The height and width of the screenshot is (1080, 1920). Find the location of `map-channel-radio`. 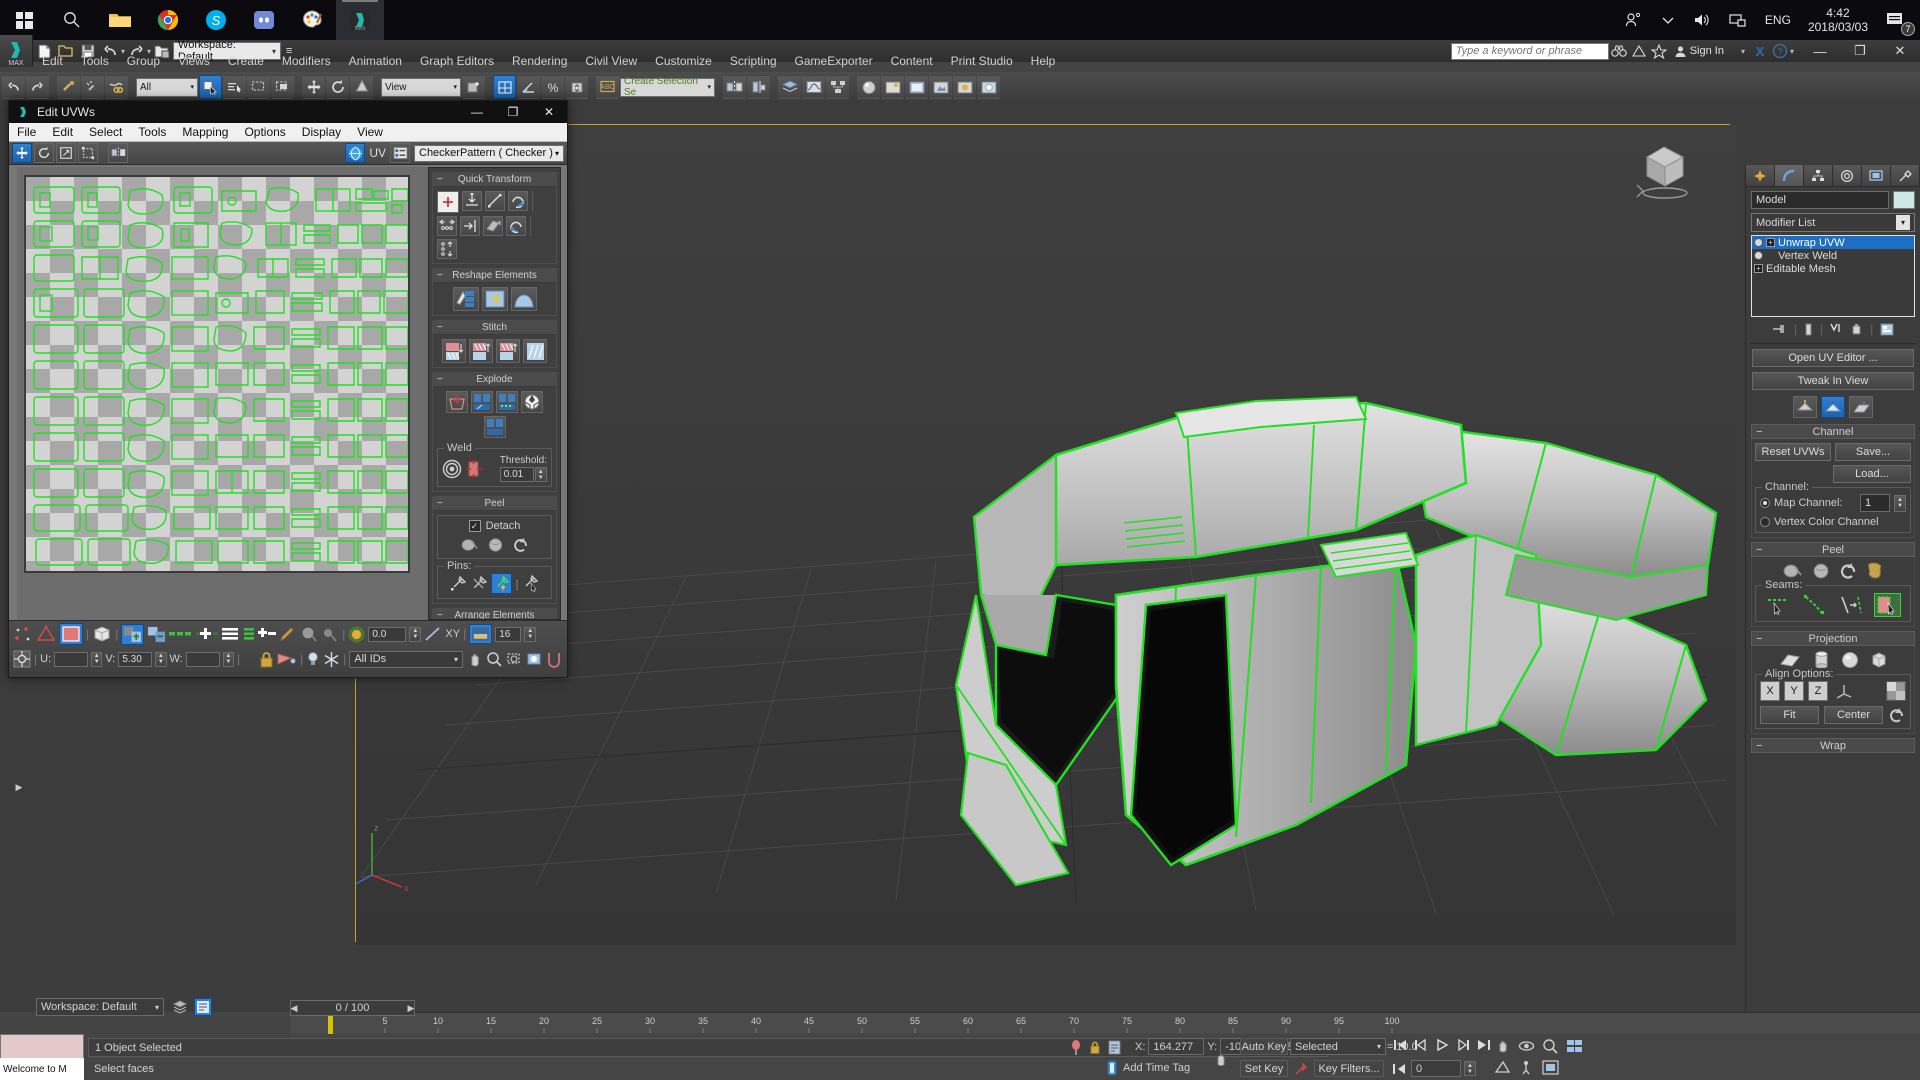

map-channel-radio is located at coordinates (1765, 503).